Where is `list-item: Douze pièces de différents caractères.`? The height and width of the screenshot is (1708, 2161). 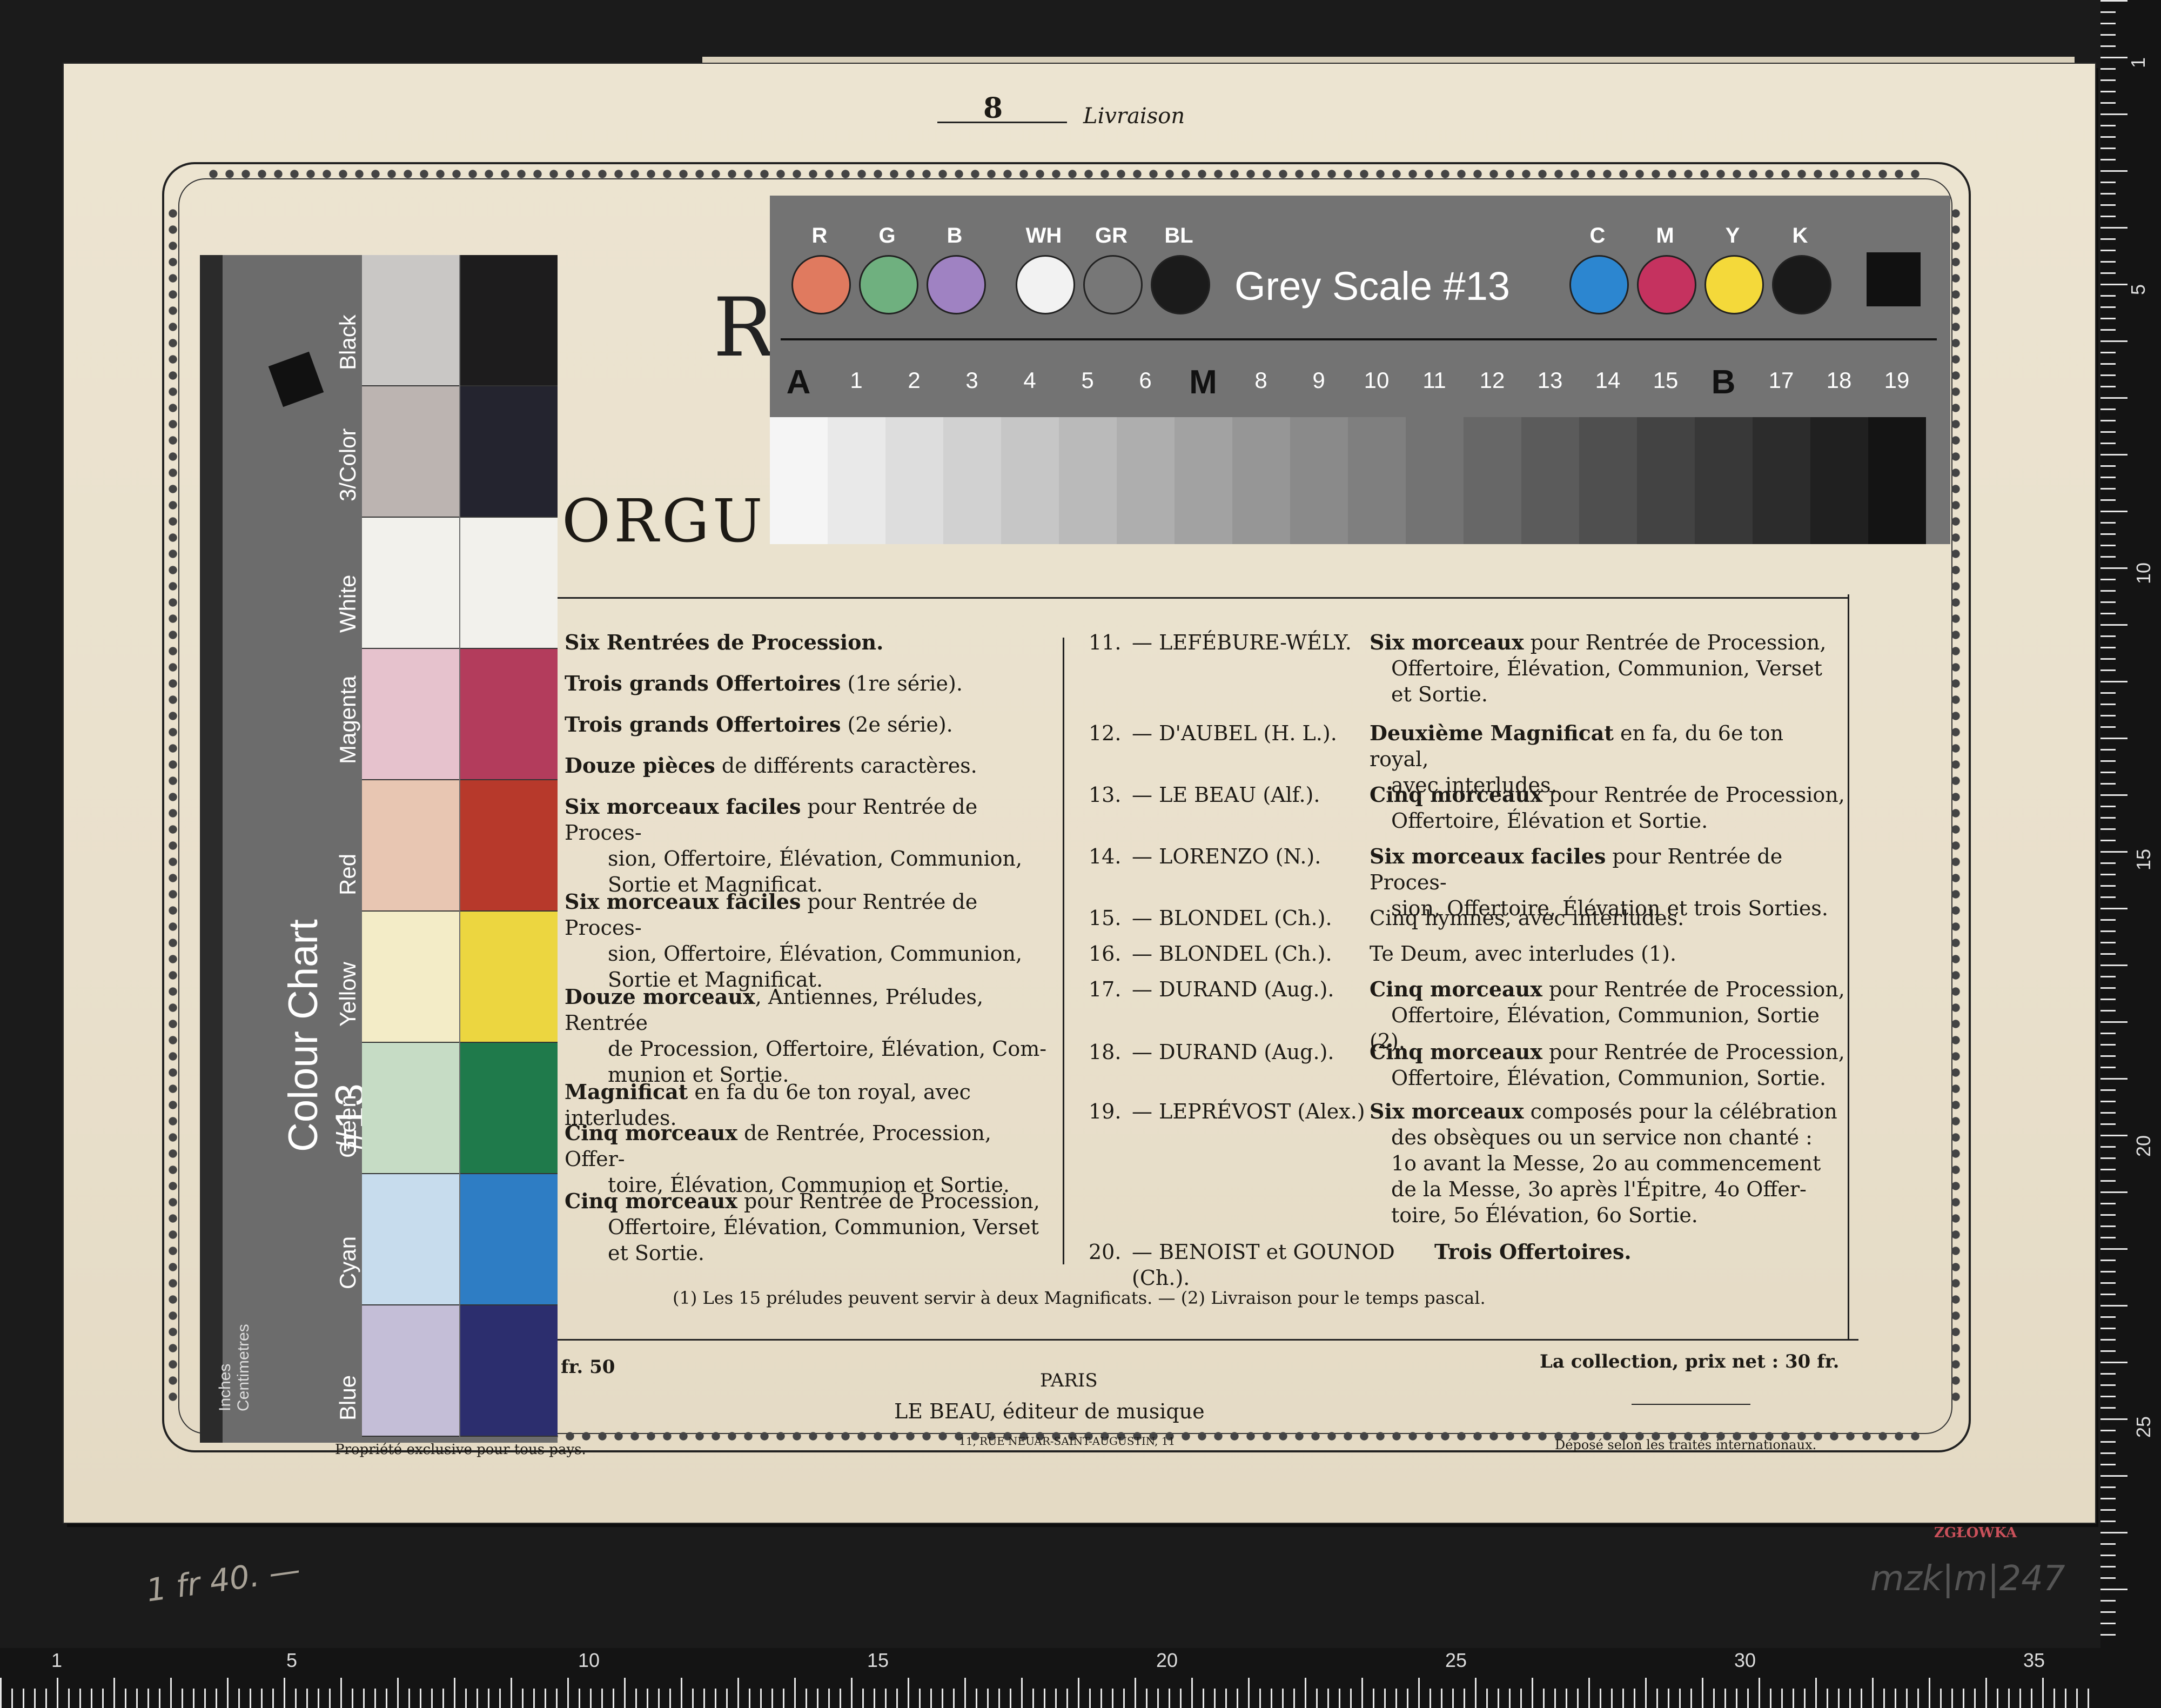 list-item: Douze pièces de différents caractères. is located at coordinates (771, 765).